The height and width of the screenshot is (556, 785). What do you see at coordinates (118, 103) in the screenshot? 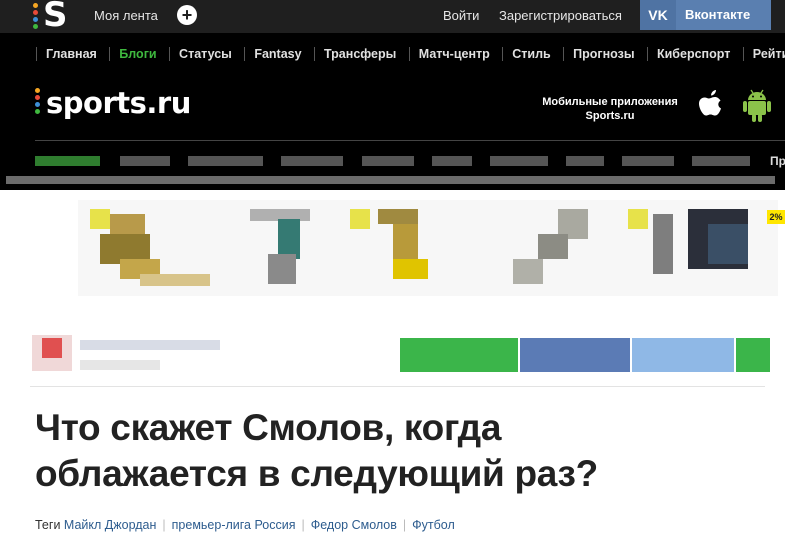
I see `brand-logo-text: sports.ru` at bounding box center [118, 103].